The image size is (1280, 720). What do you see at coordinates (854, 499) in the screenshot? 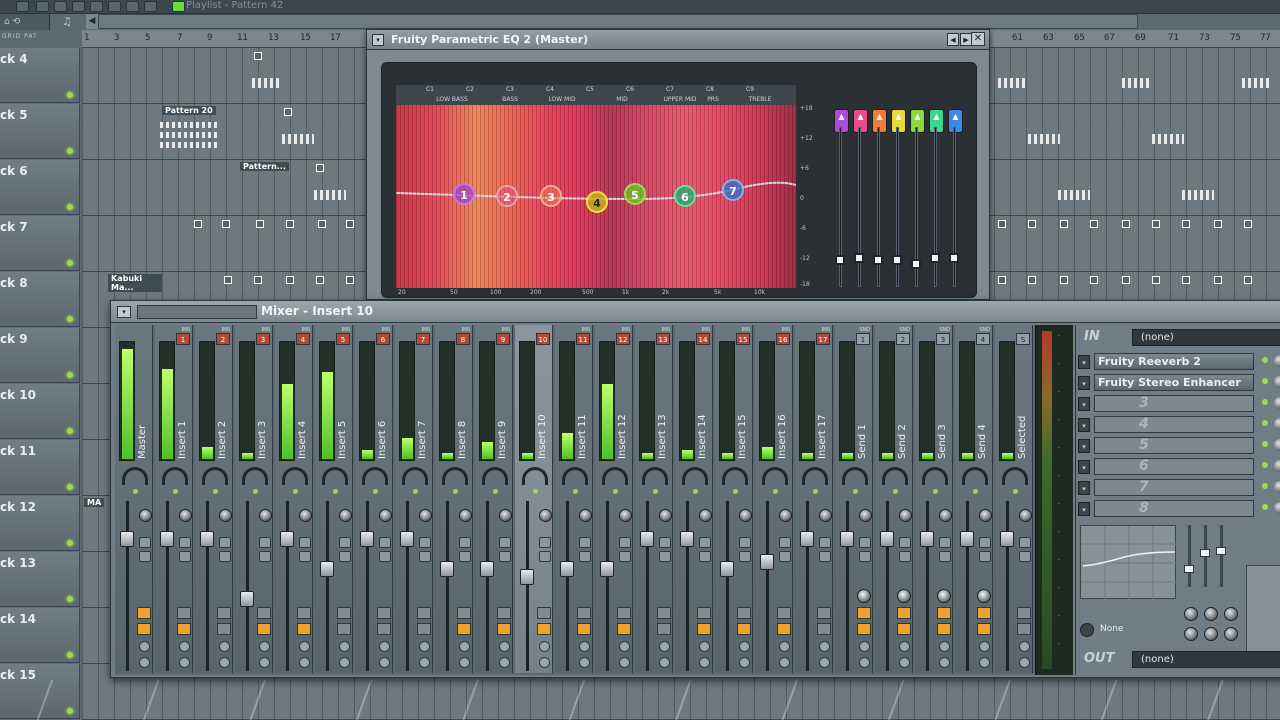
I see `mixer-track: SND 1 Send 1` at bounding box center [854, 499].